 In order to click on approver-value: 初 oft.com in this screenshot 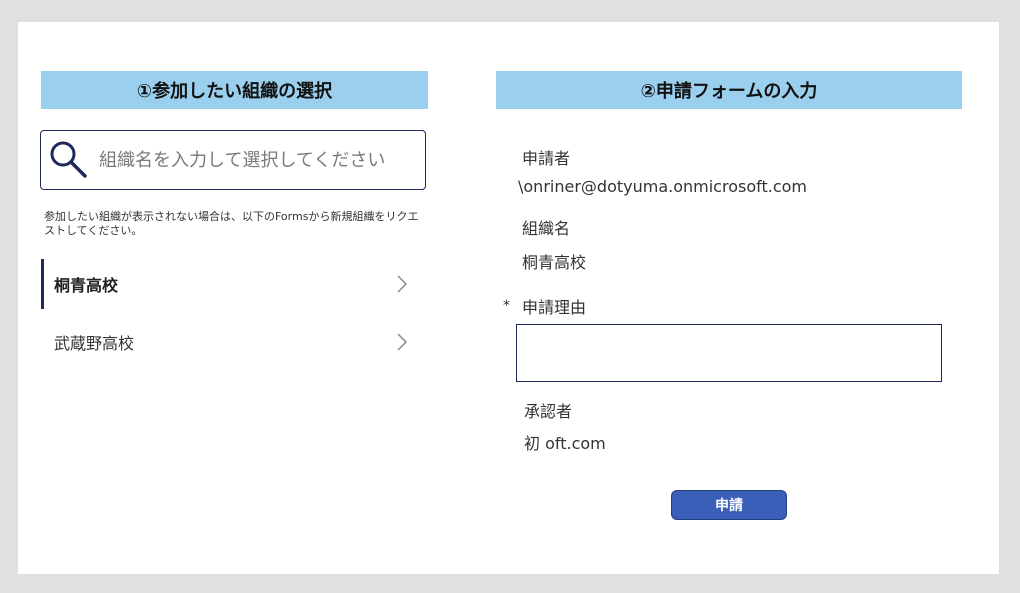, I will do `click(565, 443)`.